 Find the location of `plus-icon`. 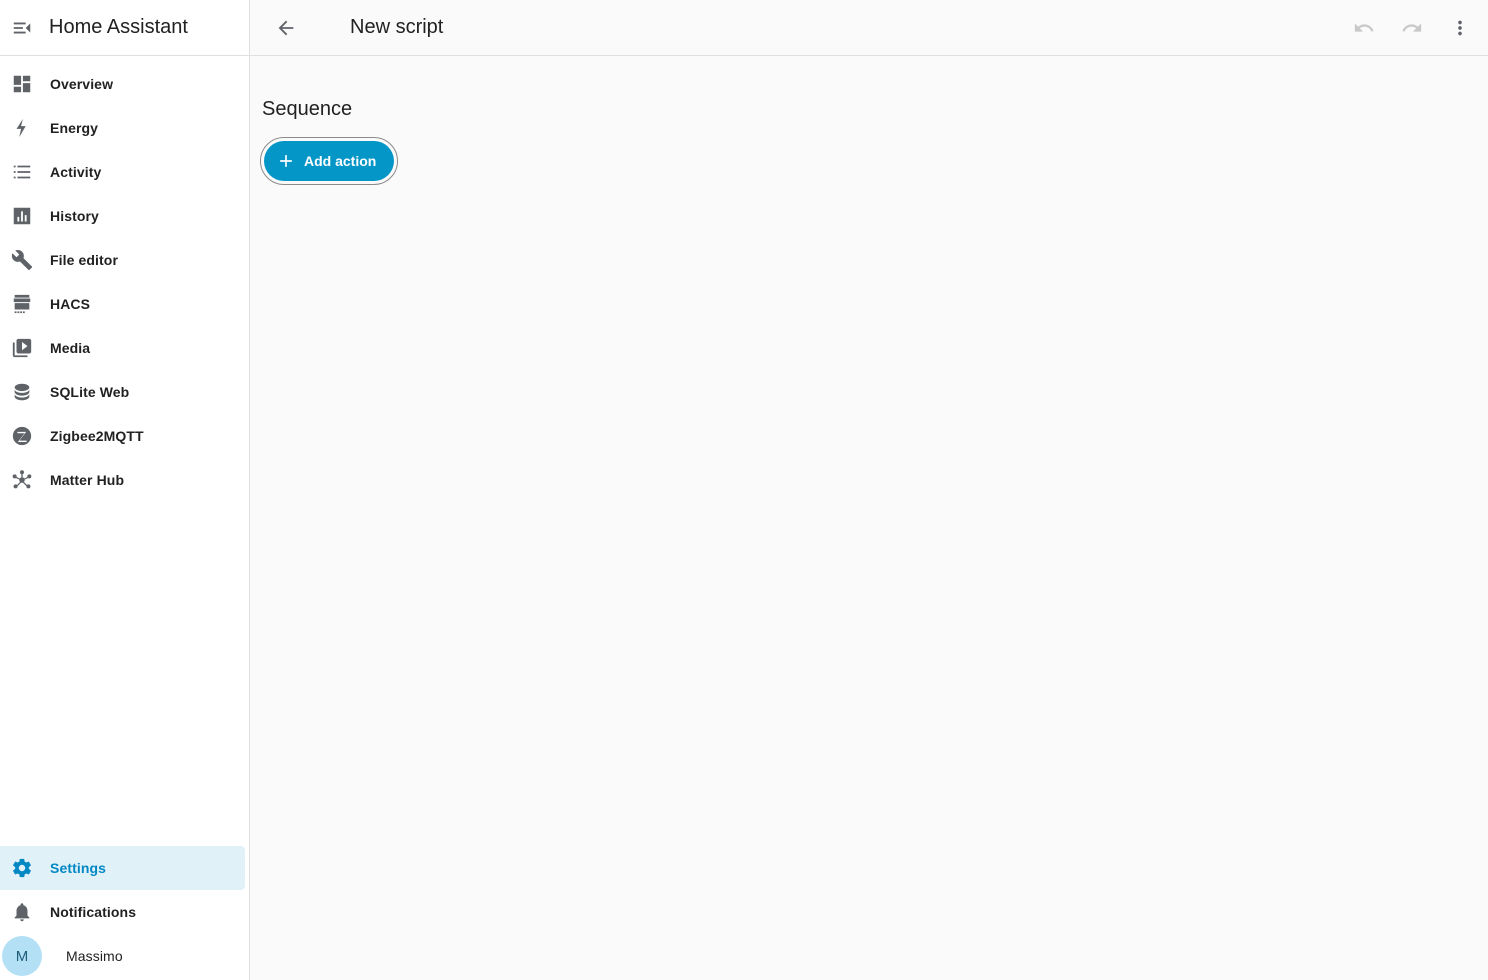

plus-icon is located at coordinates (286, 161).